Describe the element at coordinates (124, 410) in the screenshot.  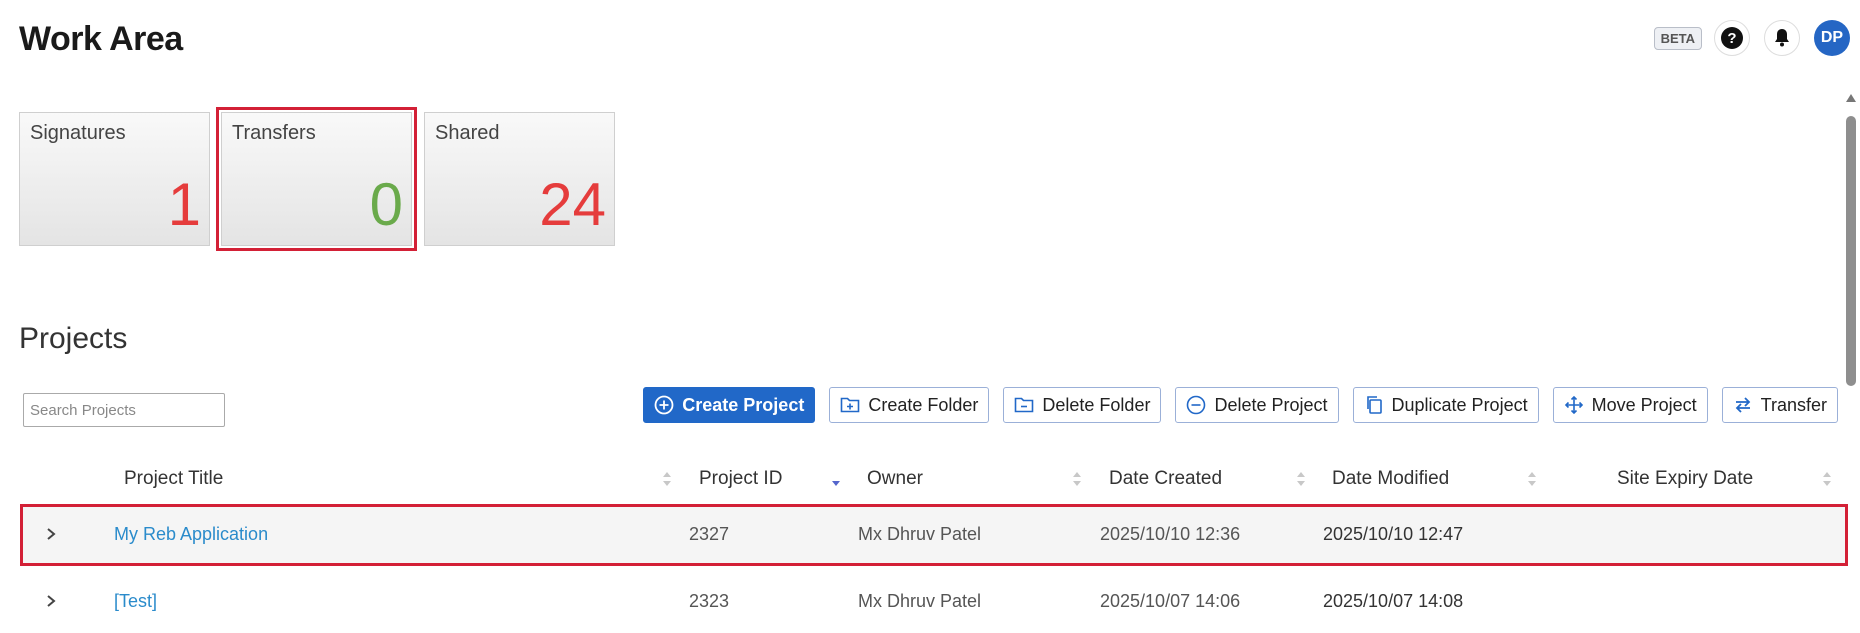
I see `search-input` at that location.